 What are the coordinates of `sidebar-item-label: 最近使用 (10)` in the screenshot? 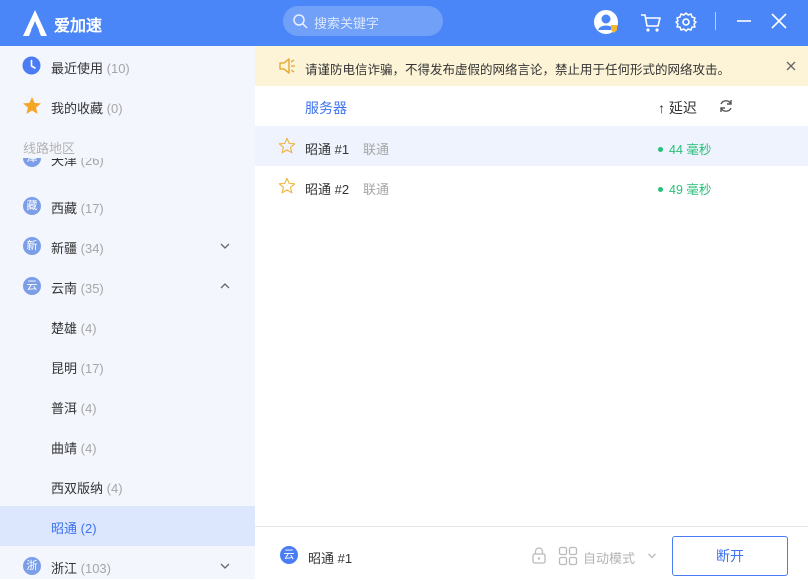 It's located at (90, 68).